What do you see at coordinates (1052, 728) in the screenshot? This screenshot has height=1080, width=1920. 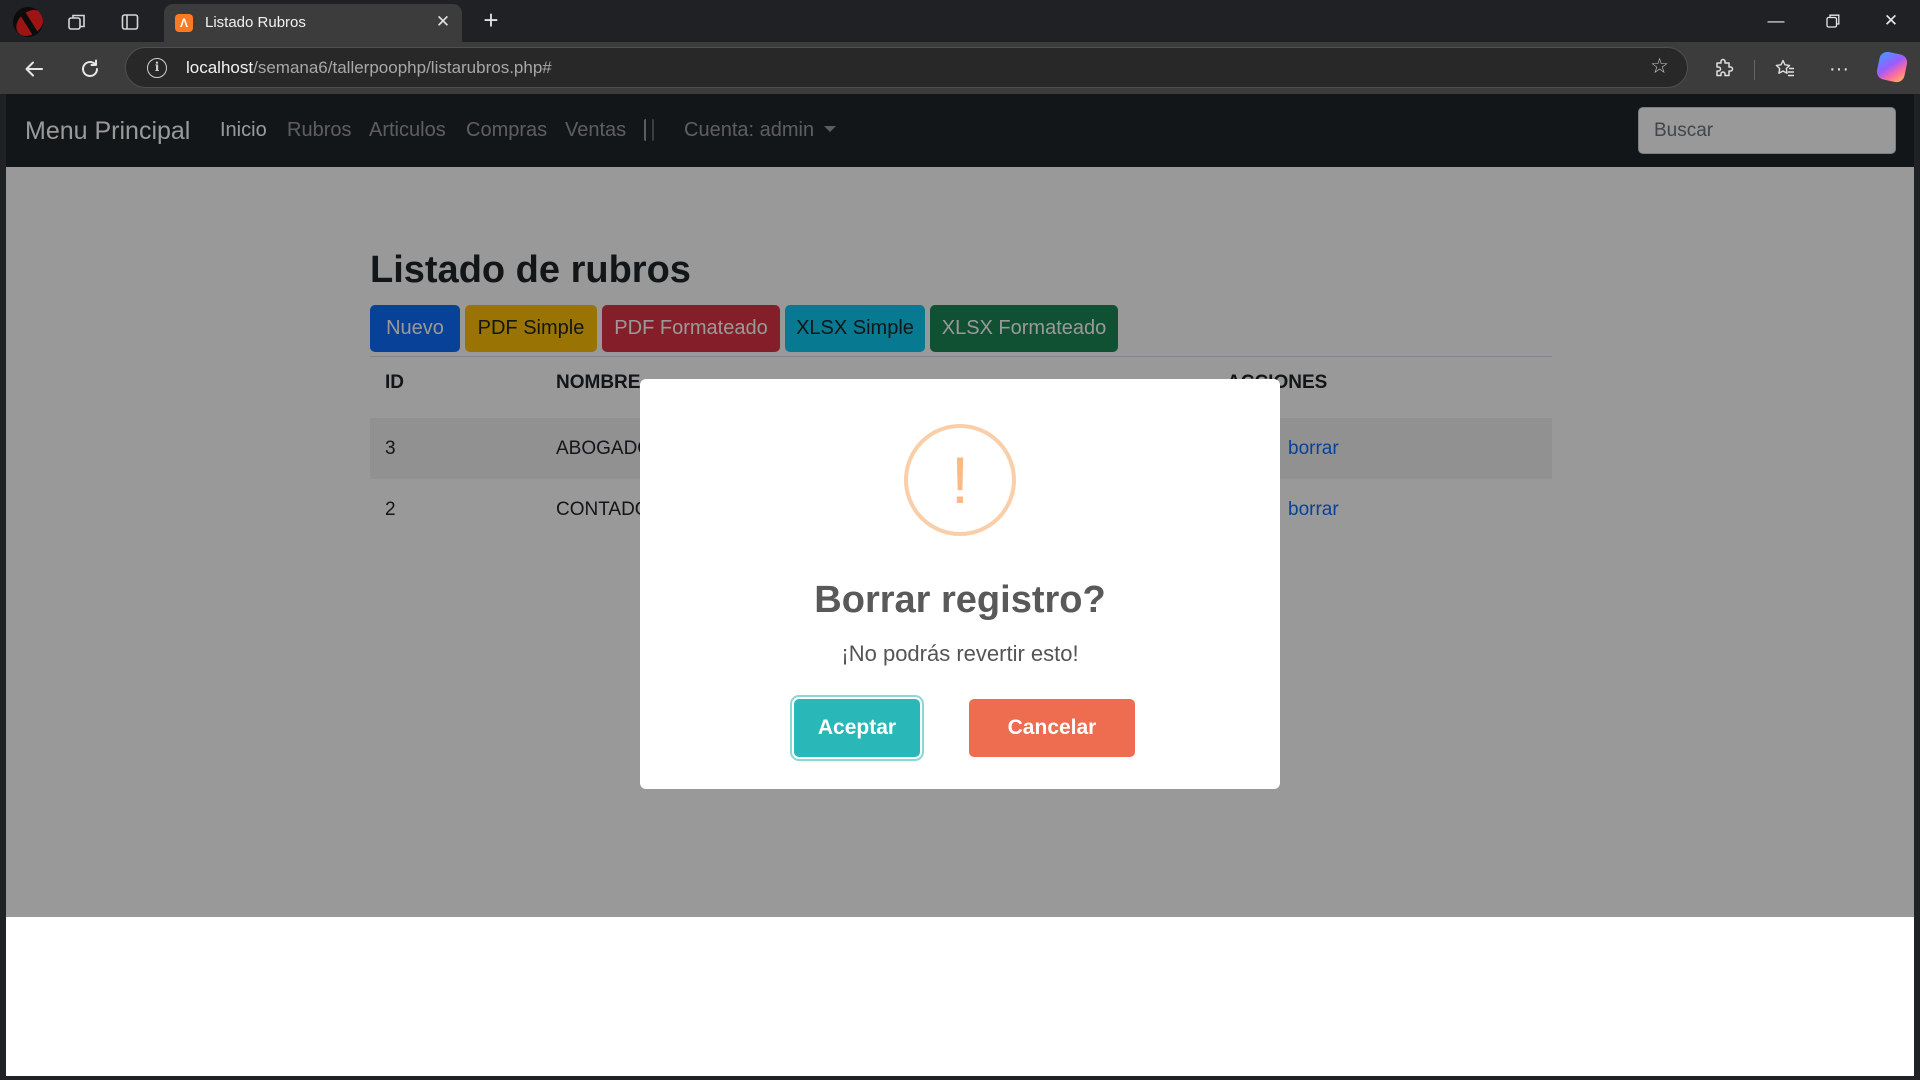 I see `cancelar-button: Cancelar` at bounding box center [1052, 728].